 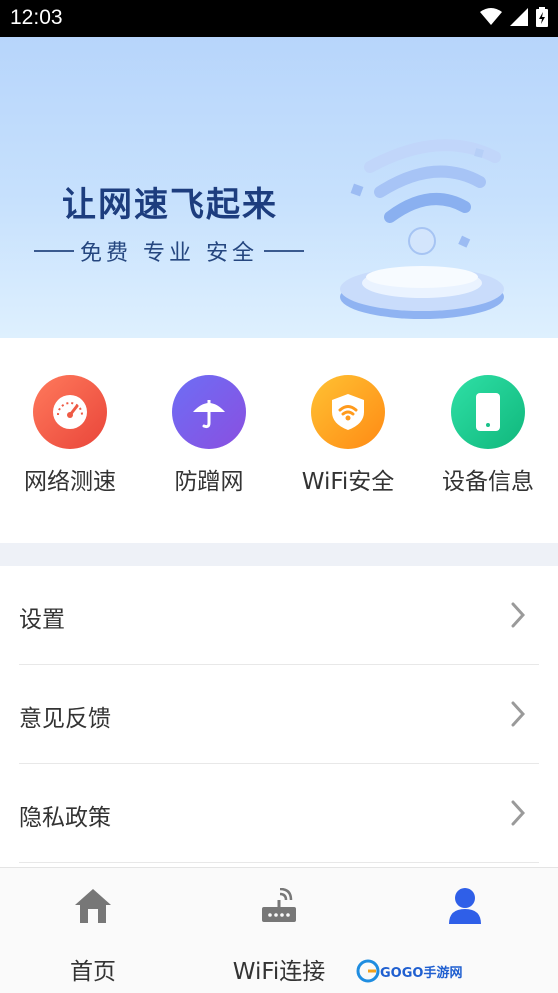 What do you see at coordinates (209, 412) in the screenshot?
I see `umbrella-icon` at bounding box center [209, 412].